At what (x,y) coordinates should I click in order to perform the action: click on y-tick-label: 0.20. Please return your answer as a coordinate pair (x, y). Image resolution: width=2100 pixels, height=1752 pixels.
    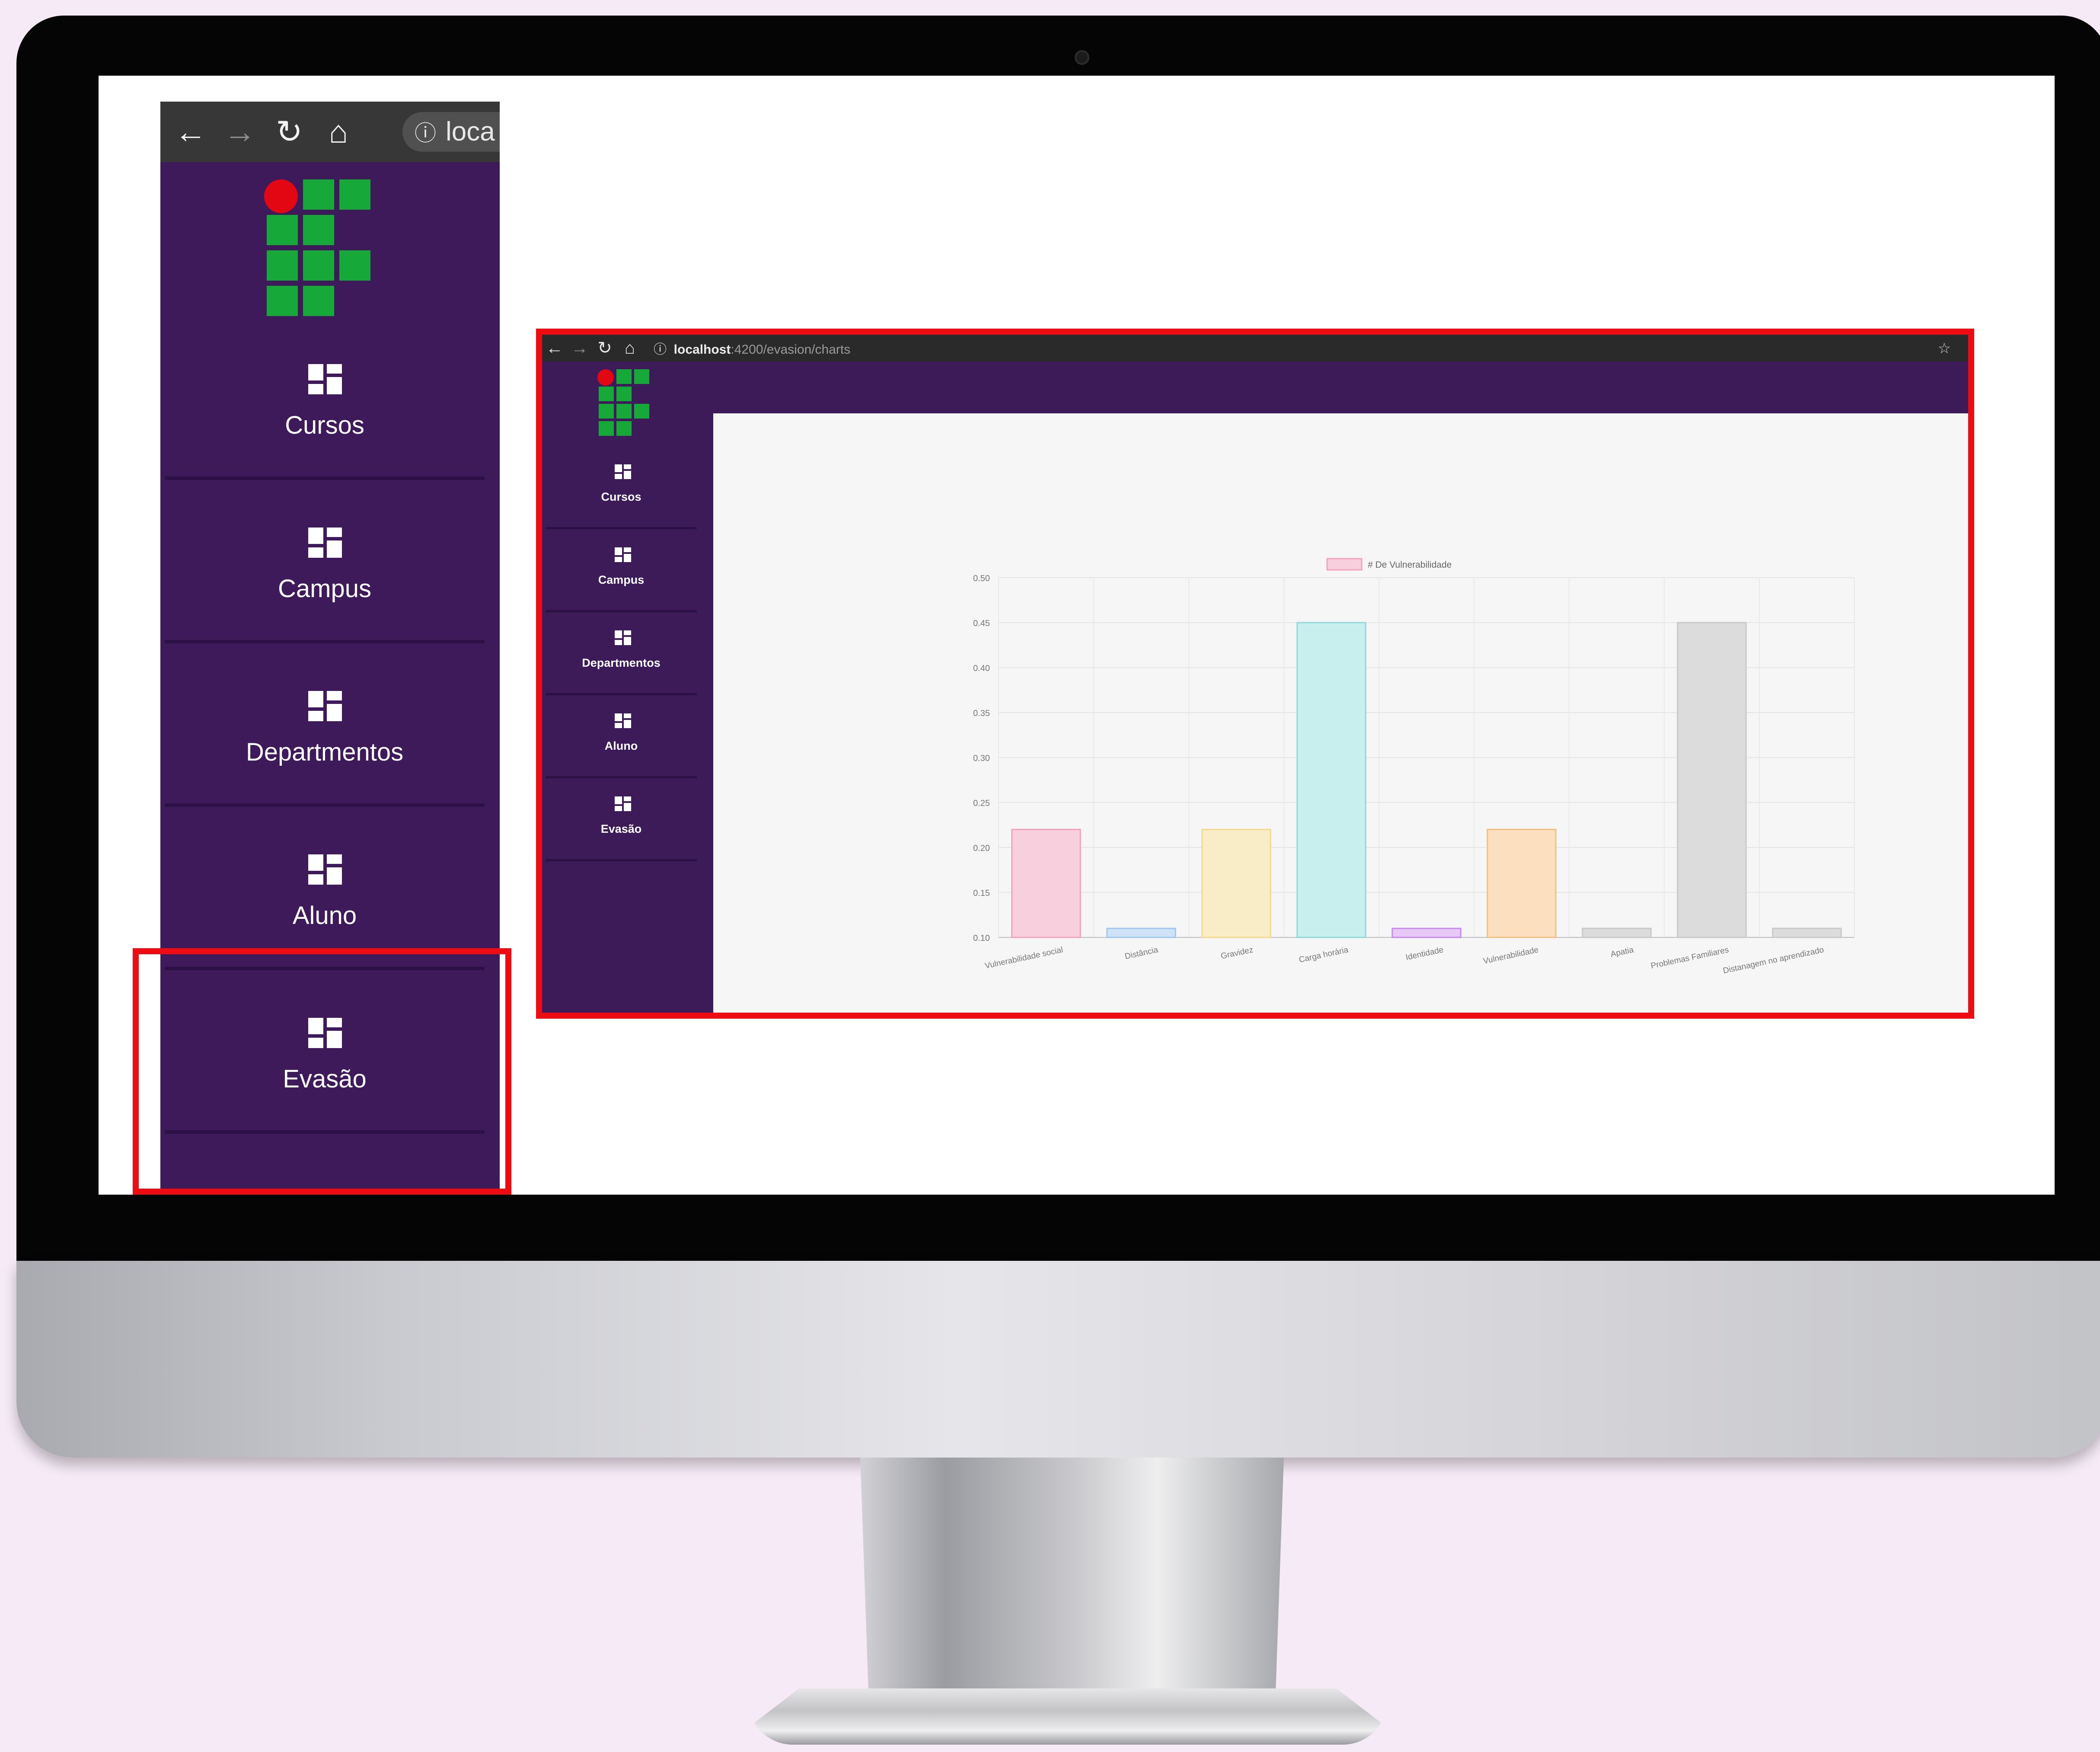
    Looking at the image, I should click on (981, 848).